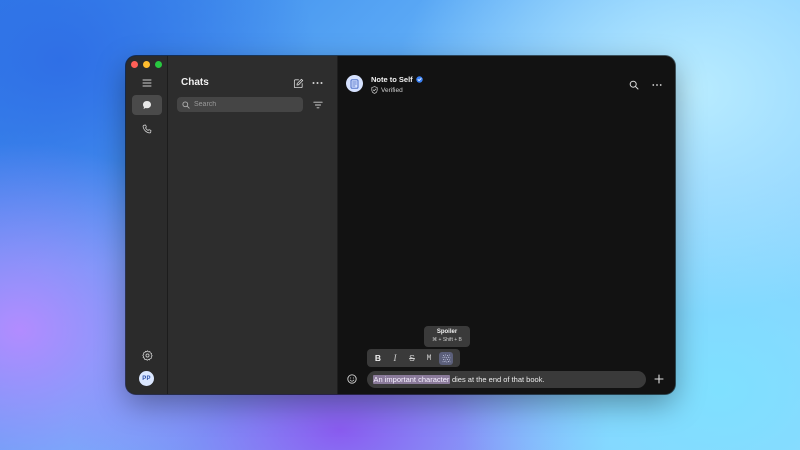 The width and height of the screenshot is (800, 450). I want to click on verified-label: Verified, so click(392, 90).